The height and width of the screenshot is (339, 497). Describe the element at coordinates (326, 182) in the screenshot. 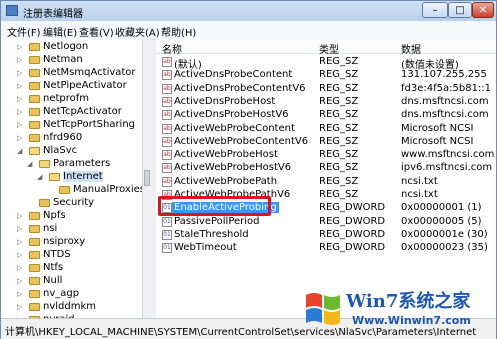

I see `value-row: ab ActiveWebProbePath REG_SZ ncsi.txt` at that location.